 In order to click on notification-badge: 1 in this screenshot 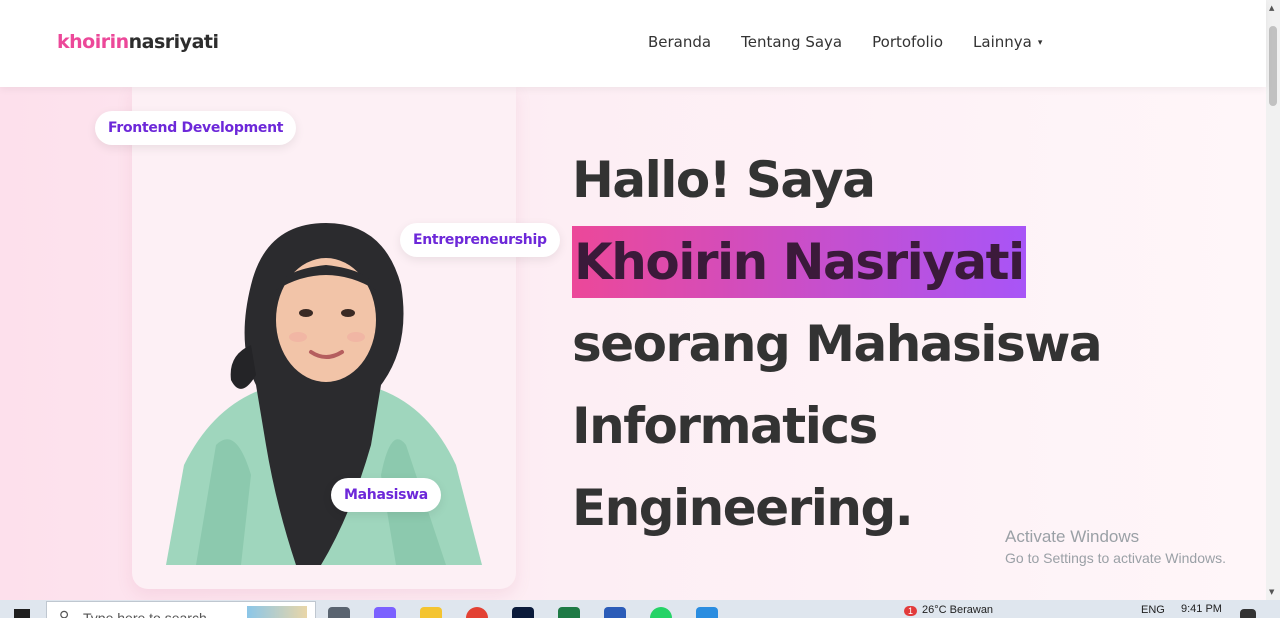, I will do `click(911, 611)`.